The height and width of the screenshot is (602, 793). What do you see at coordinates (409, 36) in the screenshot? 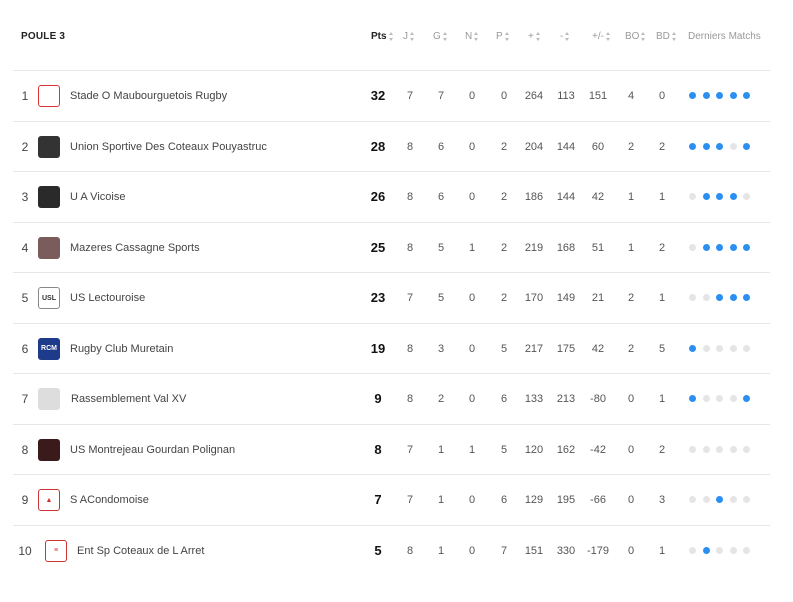
I see `column-header-J: J` at bounding box center [409, 36].